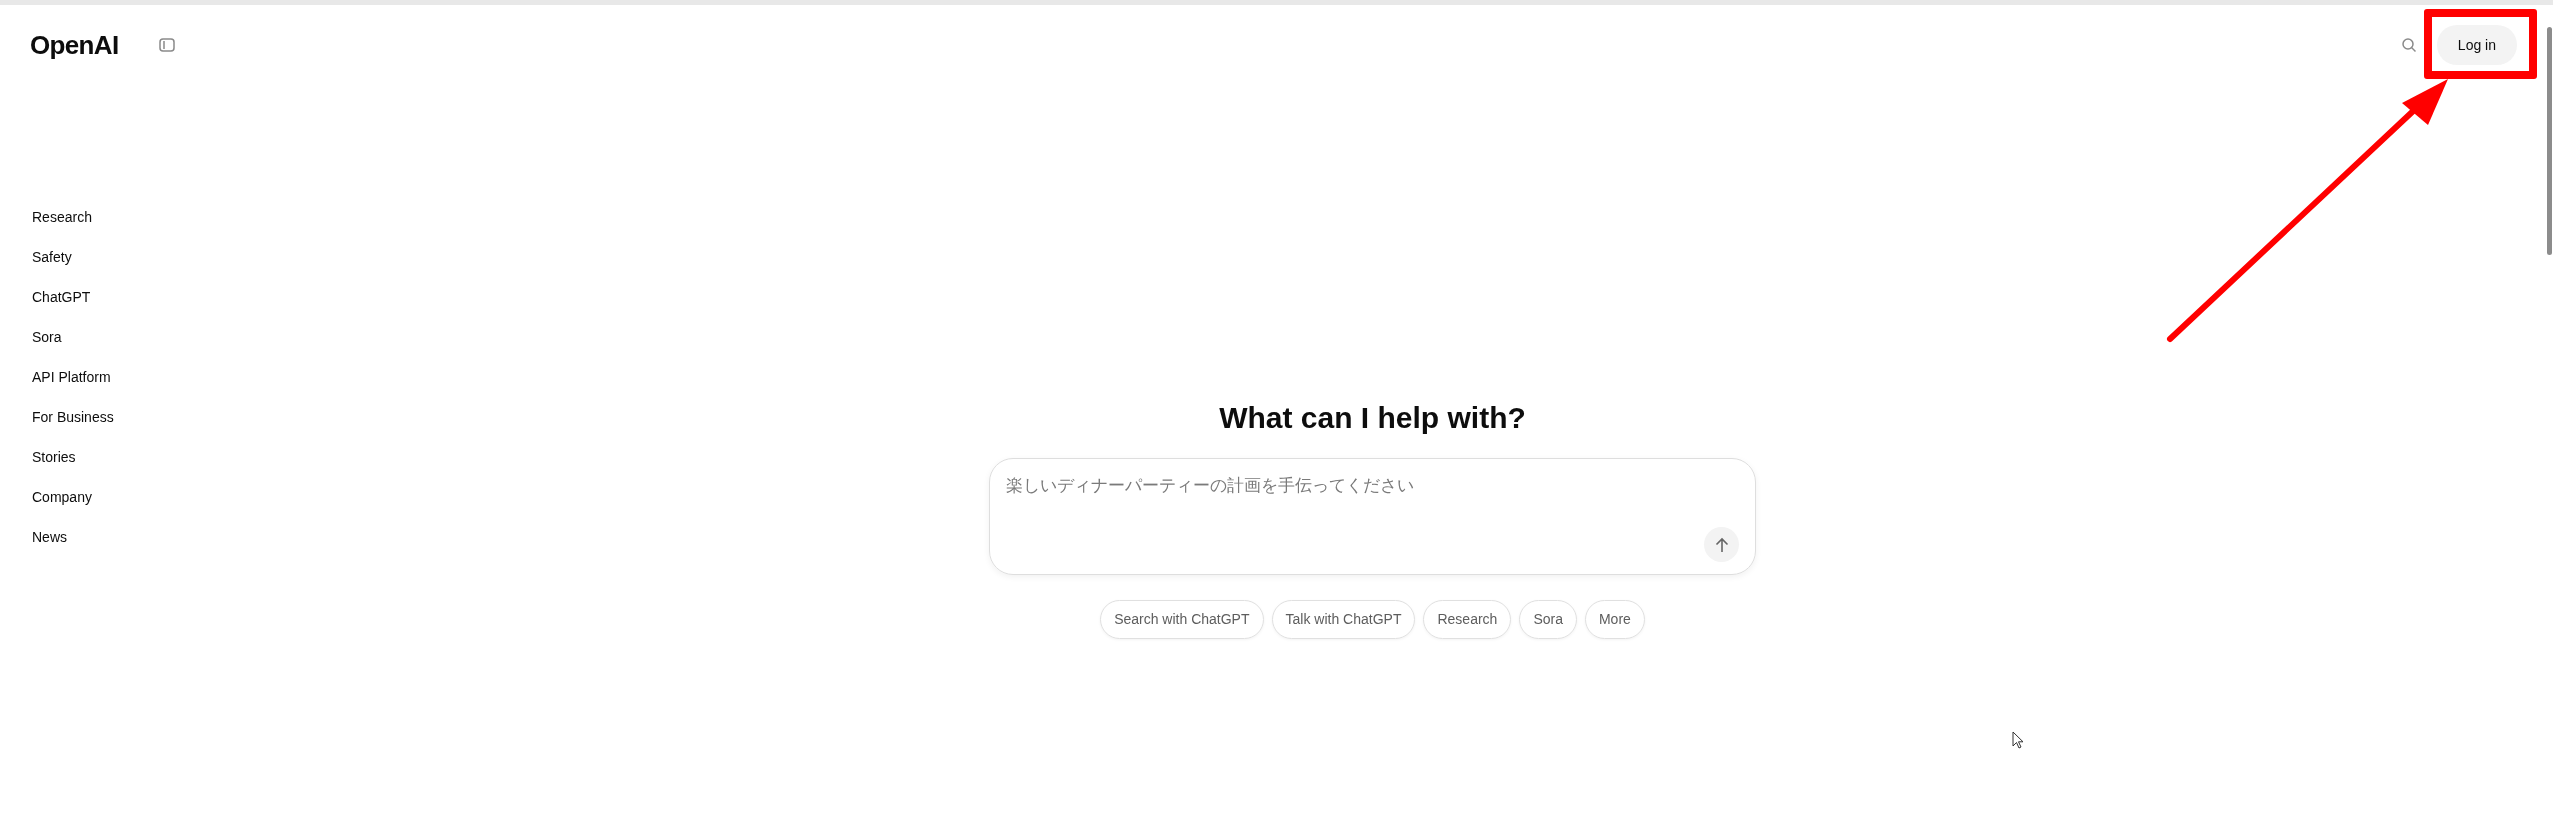 The image size is (2553, 832). I want to click on sidebar-link: News, so click(49, 537).